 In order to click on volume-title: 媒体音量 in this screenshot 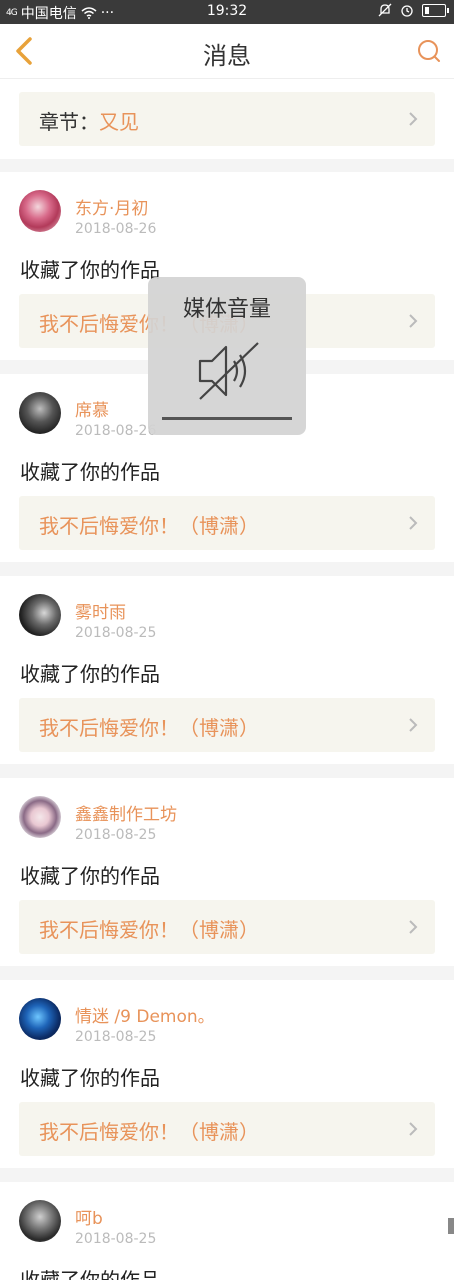, I will do `click(226, 309)`.